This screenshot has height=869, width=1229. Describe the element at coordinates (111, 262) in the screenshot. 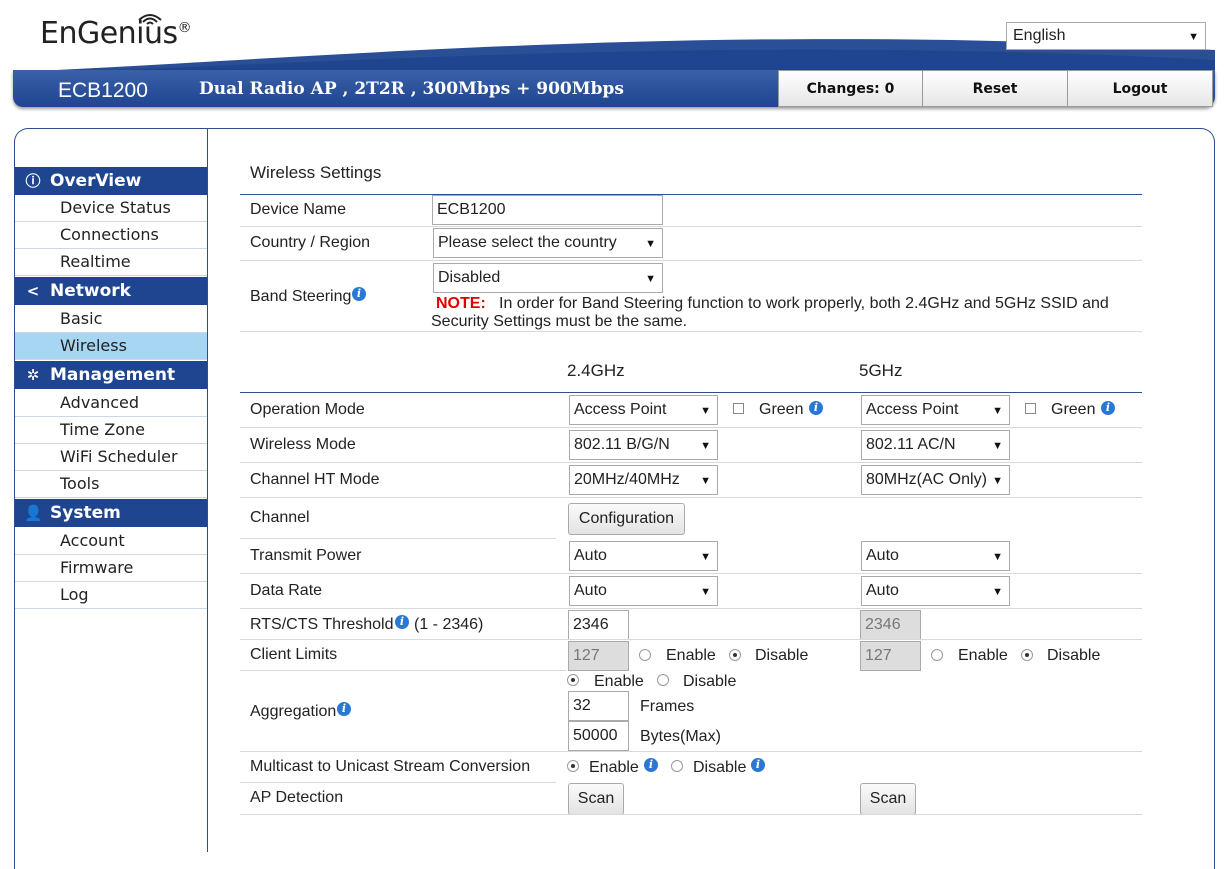

I see `sidebar-item-realtime: Realtime` at that location.